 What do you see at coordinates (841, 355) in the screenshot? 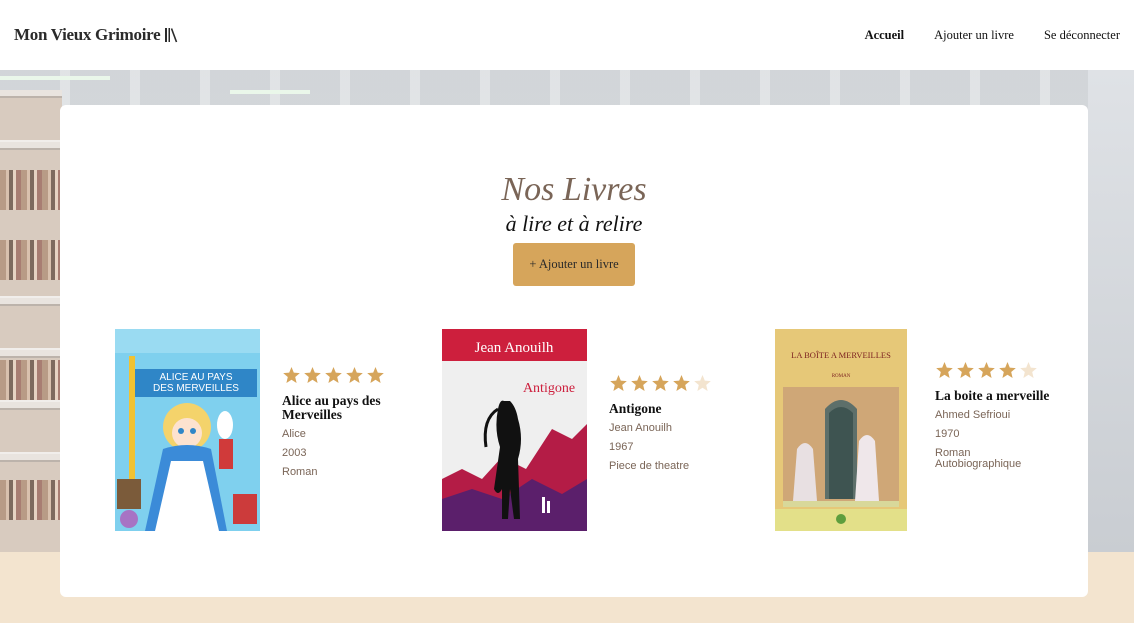
I see `boite-cover-title: LA BOÎTE A MERVEILLES` at bounding box center [841, 355].